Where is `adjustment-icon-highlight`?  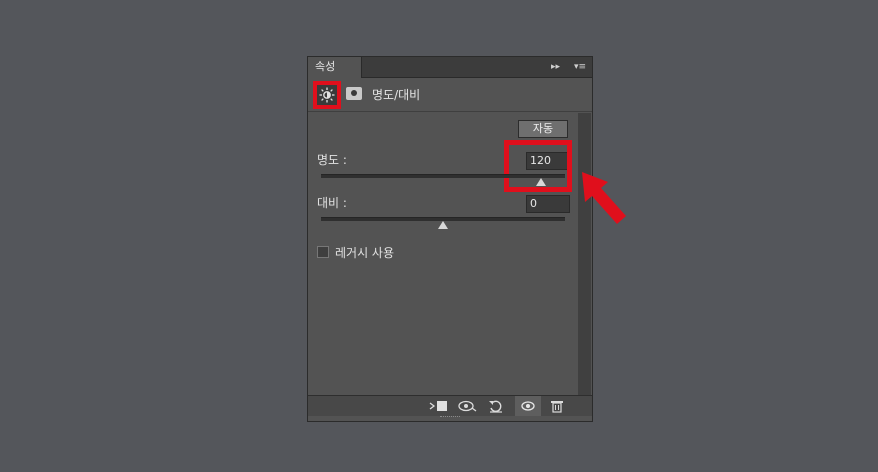
adjustment-icon-highlight is located at coordinates (327, 95).